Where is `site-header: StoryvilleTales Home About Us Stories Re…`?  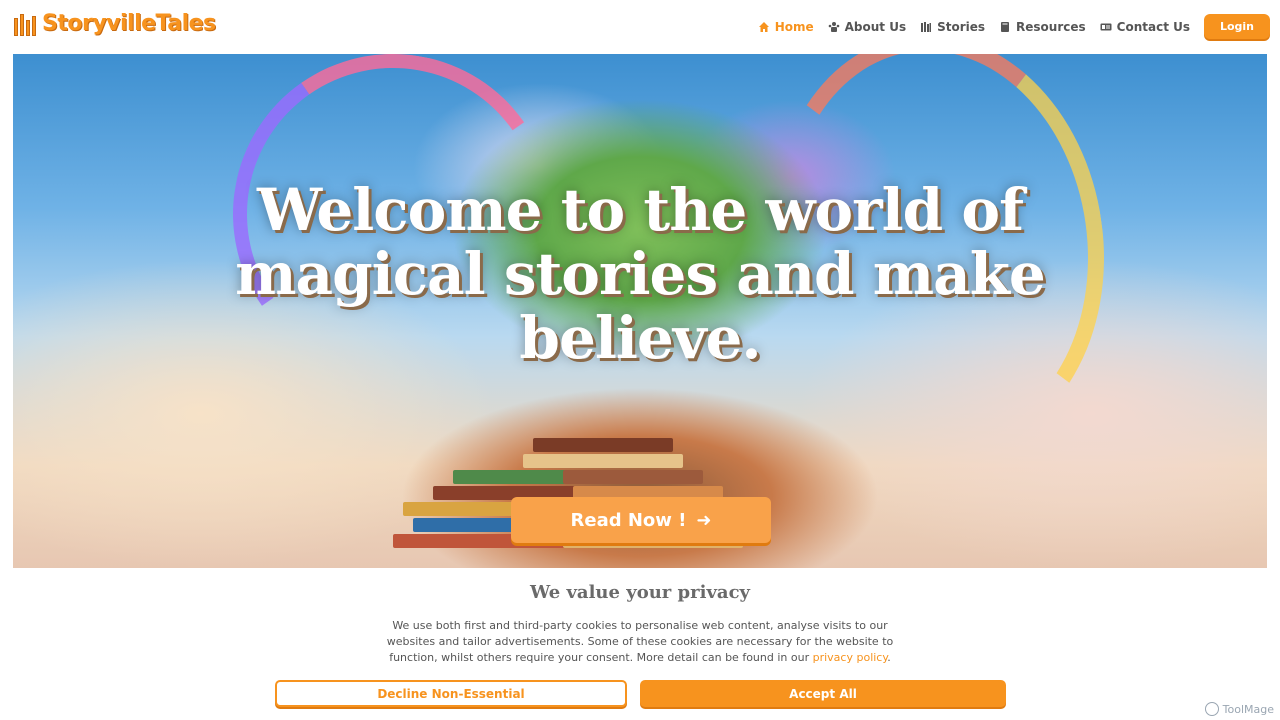 site-header: StoryvilleTales Home About Us Stories Re… is located at coordinates (640, 27).